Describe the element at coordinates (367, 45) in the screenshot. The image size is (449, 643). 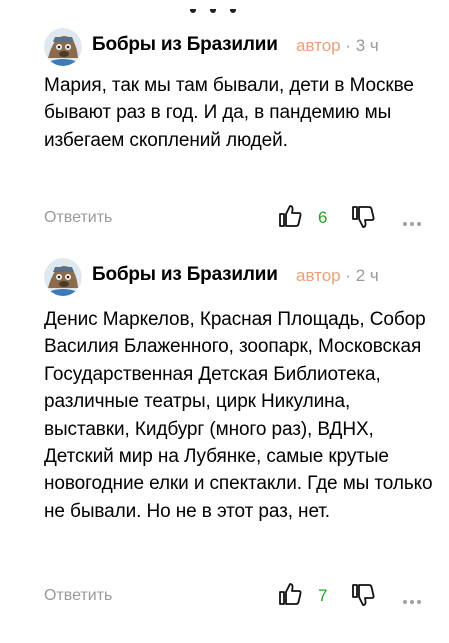
I see `timestamp: 3 ч` at that location.